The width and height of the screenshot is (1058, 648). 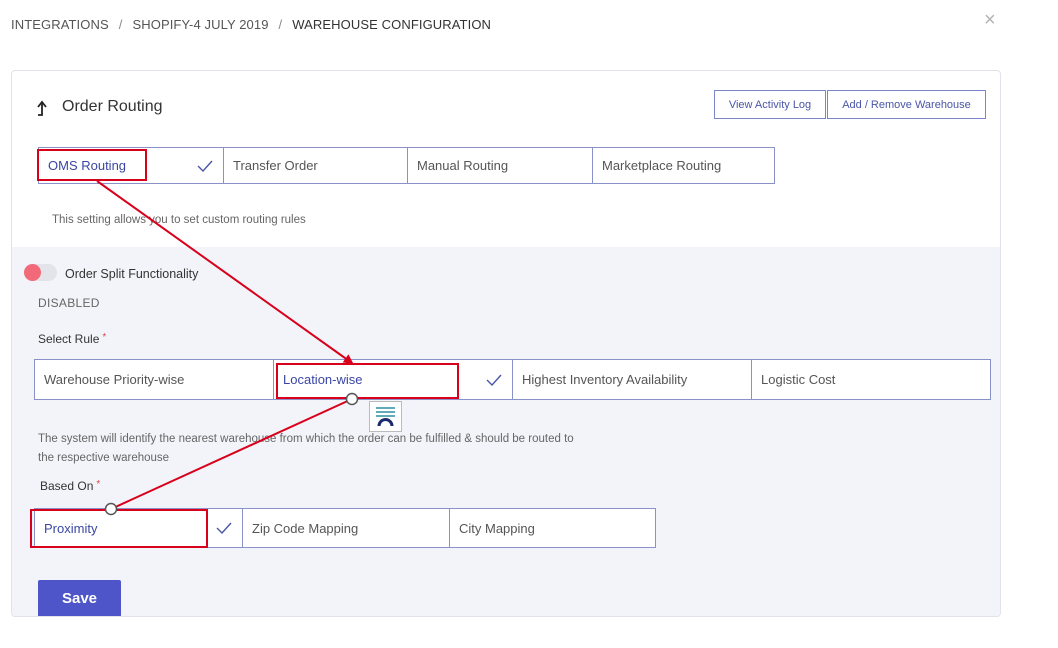 What do you see at coordinates (275, 165) in the screenshot?
I see `tab-label: Transfer Order` at bounding box center [275, 165].